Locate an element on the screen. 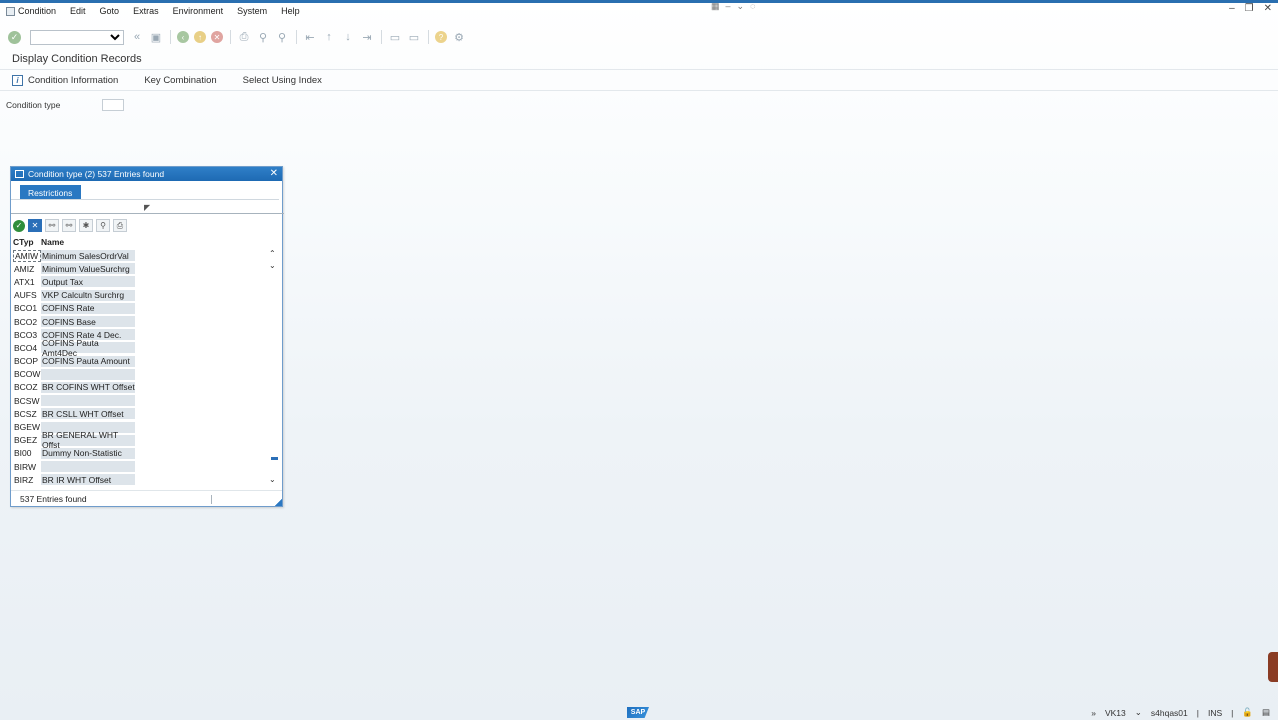 Image resolution: width=1278 pixels, height=720 pixels. menu-help: Help is located at coordinates (290, 11).